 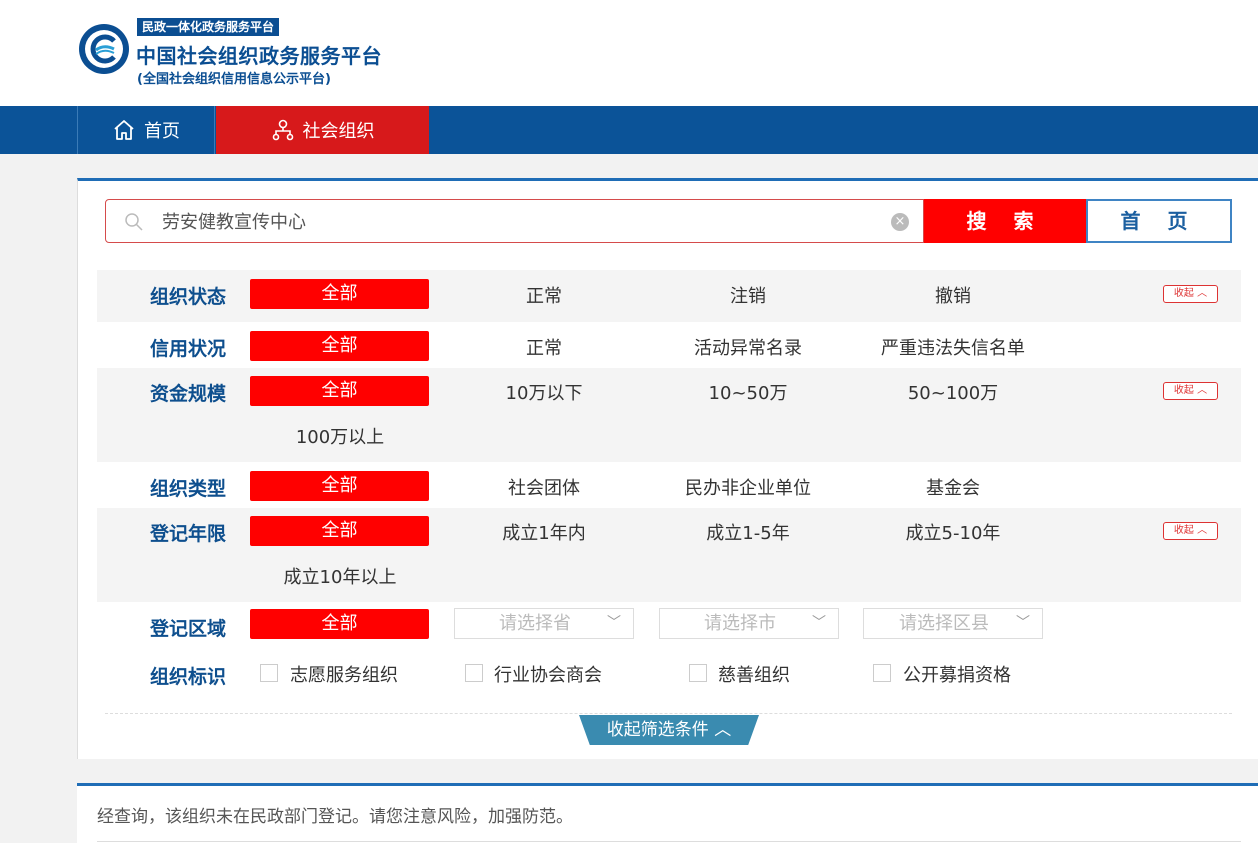 I want to click on filter-type-all: 全部, so click(x=339, y=486).